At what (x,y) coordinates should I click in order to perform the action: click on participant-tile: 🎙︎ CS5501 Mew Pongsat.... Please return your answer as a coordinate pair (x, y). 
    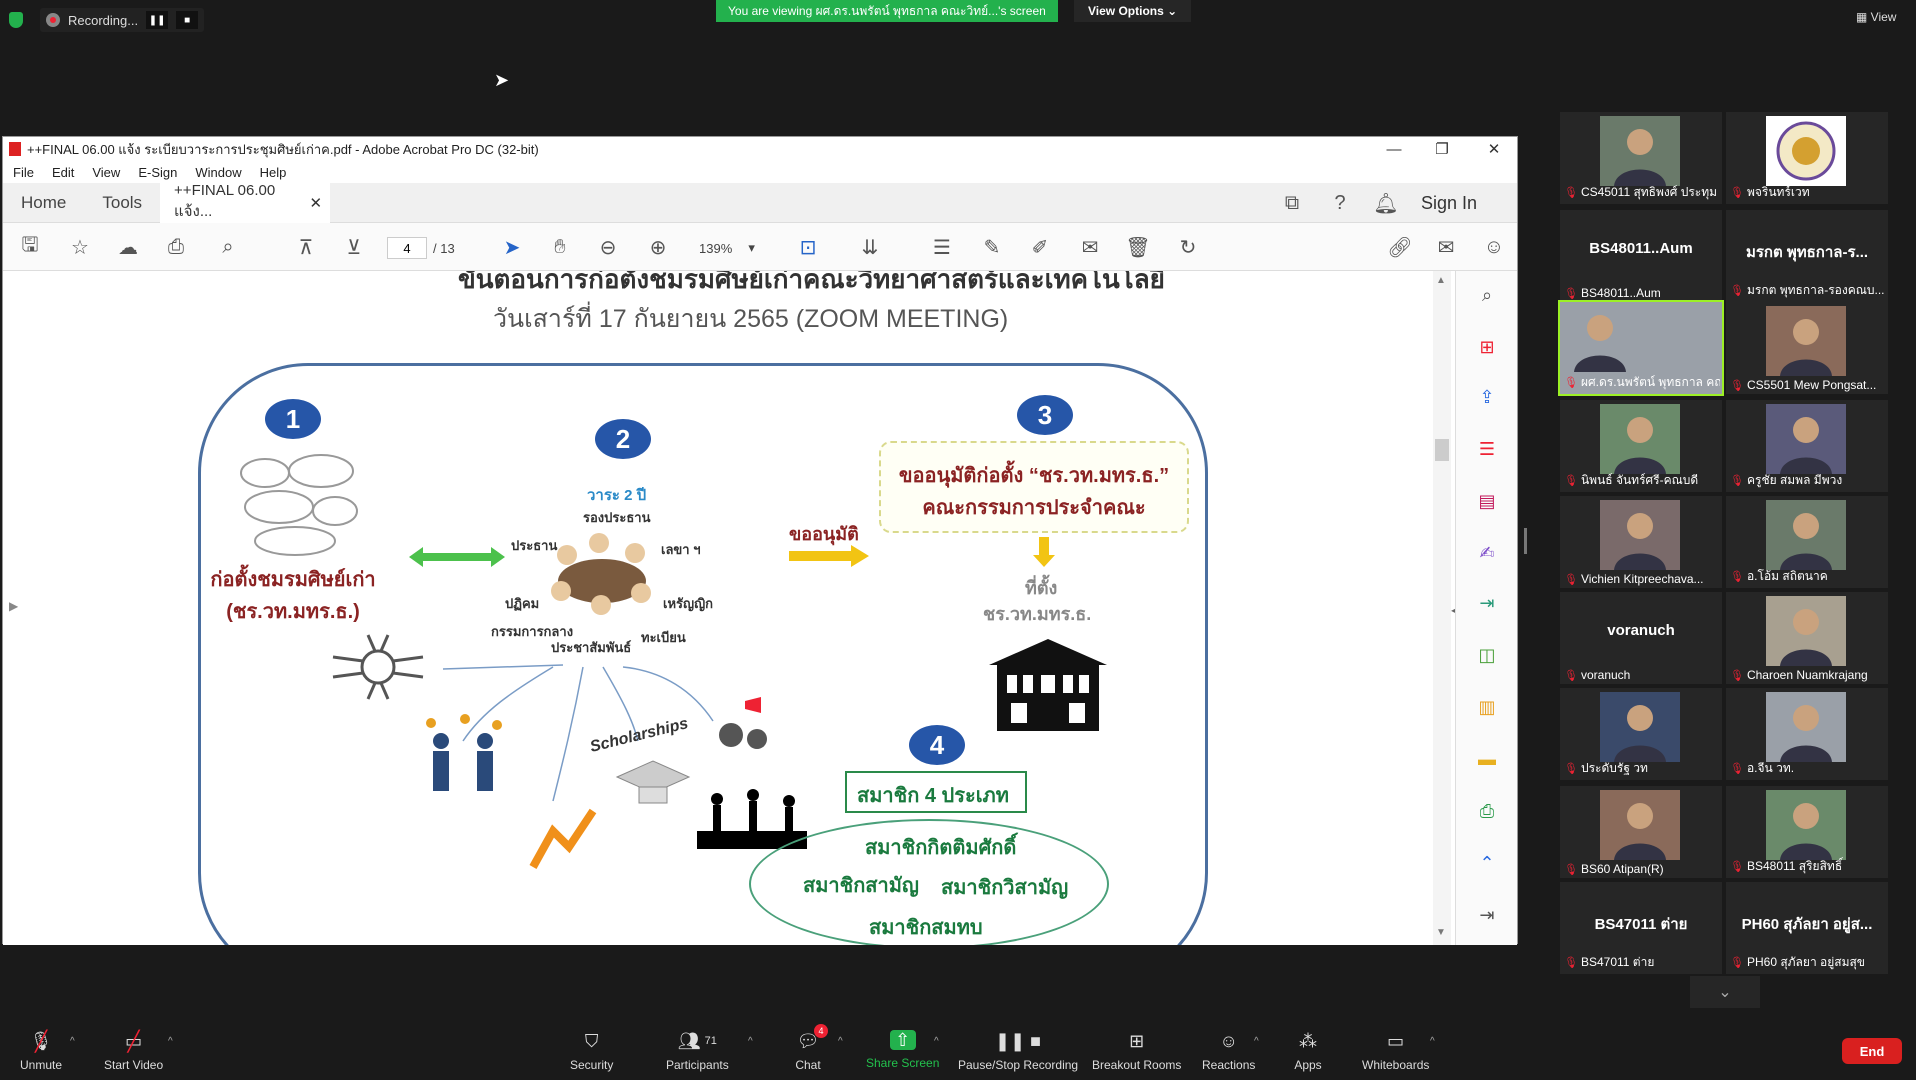
    Looking at the image, I should click on (1807, 348).